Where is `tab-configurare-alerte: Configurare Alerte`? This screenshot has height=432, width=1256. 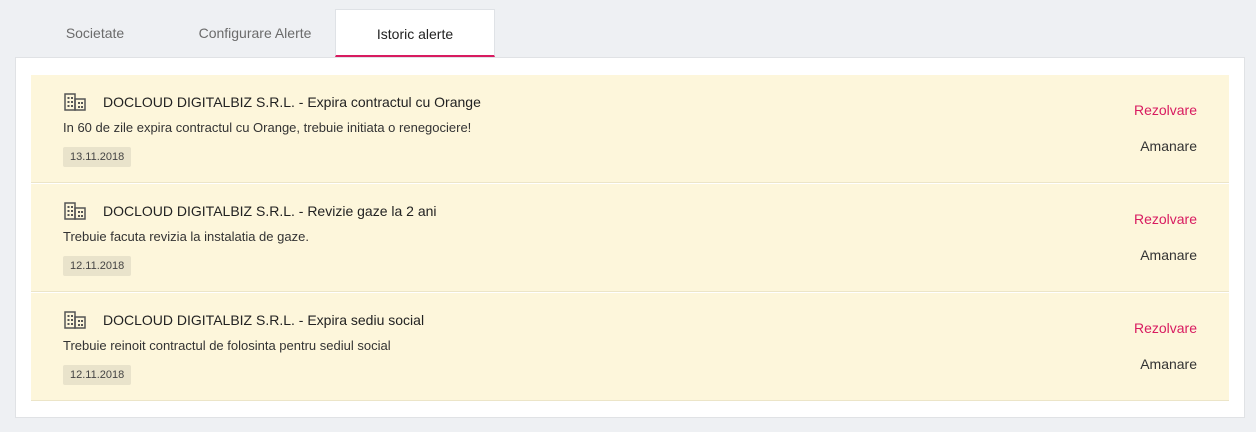
tab-configurare-alerte: Configurare Alerte is located at coordinates (255, 33).